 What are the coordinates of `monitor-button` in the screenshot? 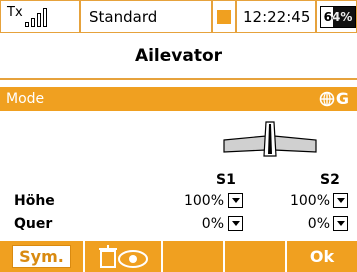 It's located at (124, 256).